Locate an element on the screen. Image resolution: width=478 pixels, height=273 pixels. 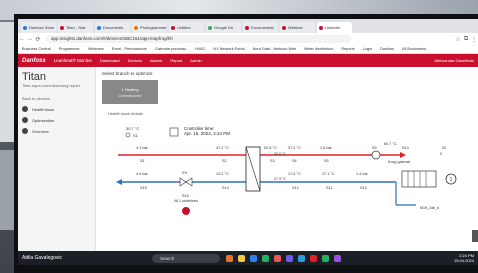
taskbar-search: Search is located at coordinates (186, 258).